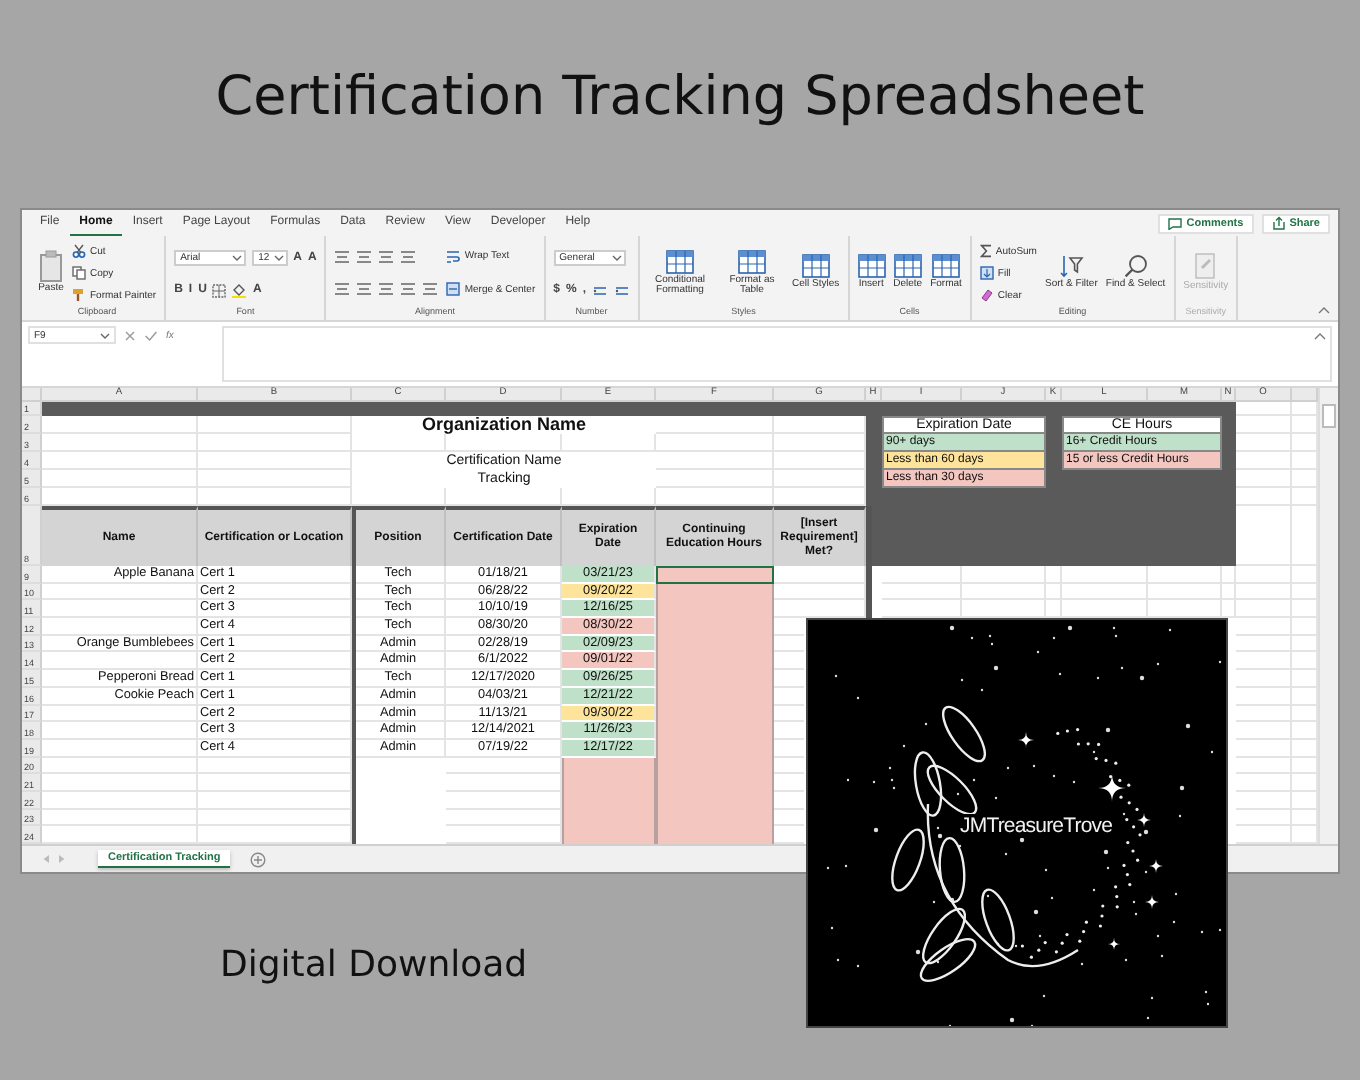 The image size is (1360, 1080). What do you see at coordinates (32, 395) in the screenshot?
I see `select-all-button` at bounding box center [32, 395].